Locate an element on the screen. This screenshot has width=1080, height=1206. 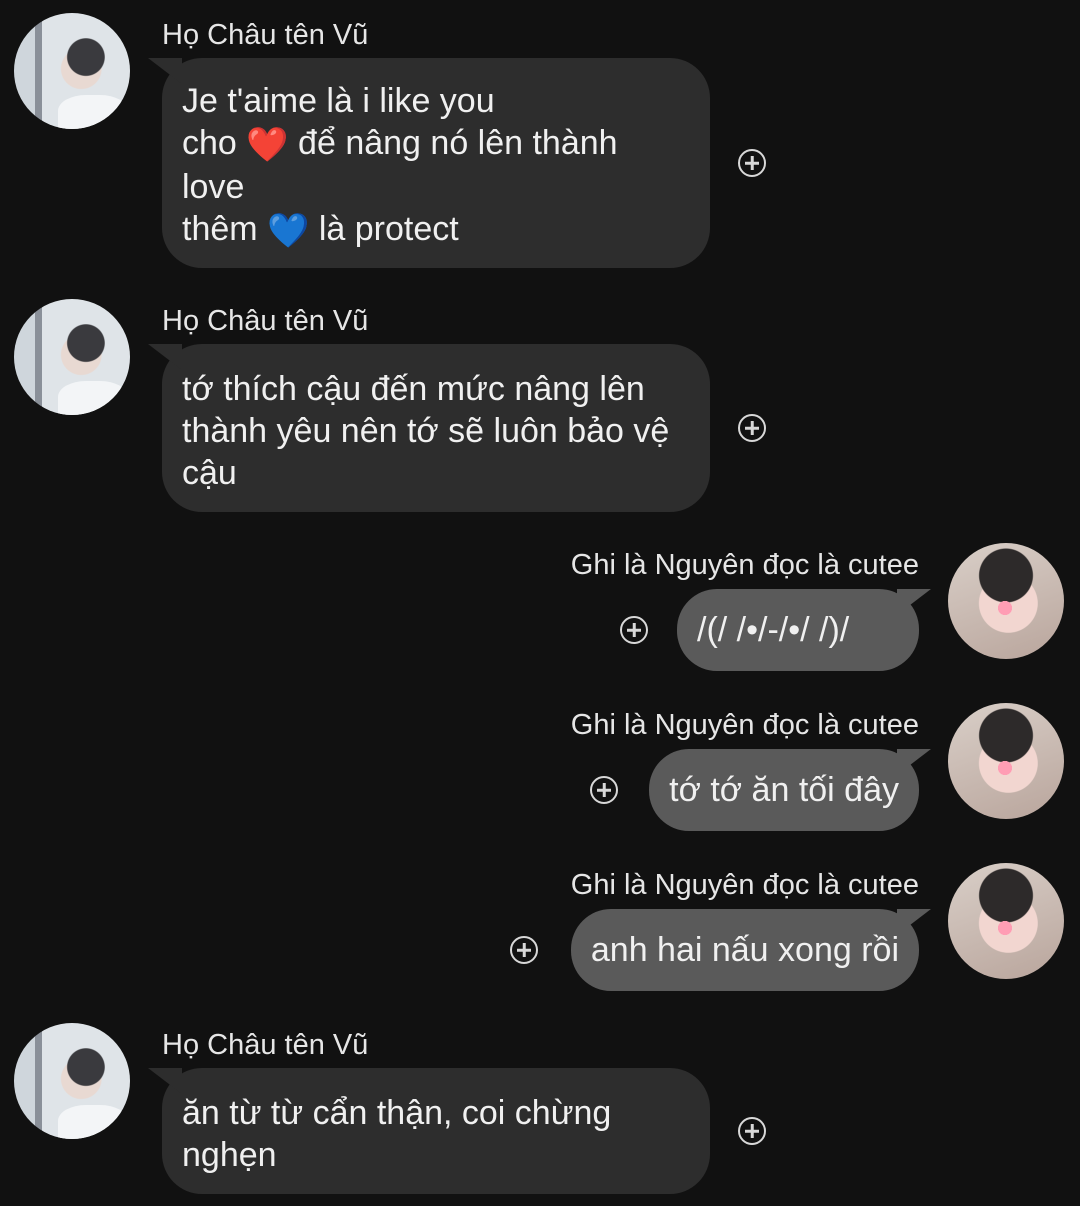
message-bubble-outgoing: anh hai nấu xong rồi is located at coordinates (744, 950).